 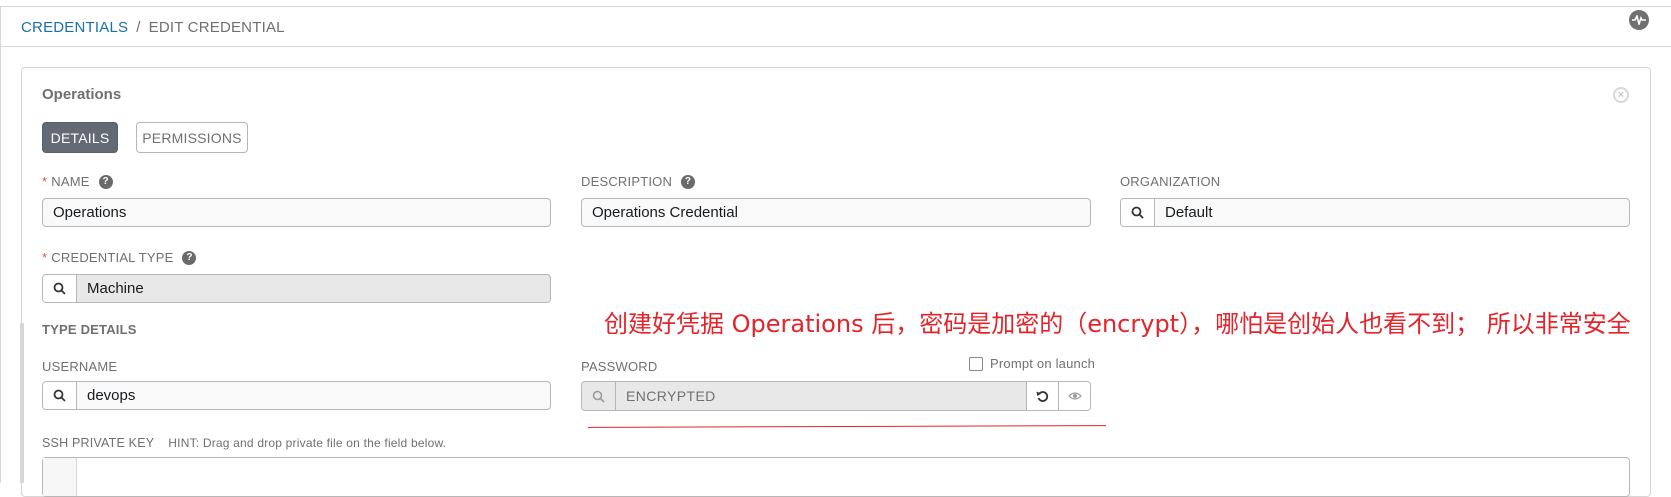 I want to click on description-input: Operations Credential, so click(x=836, y=212).